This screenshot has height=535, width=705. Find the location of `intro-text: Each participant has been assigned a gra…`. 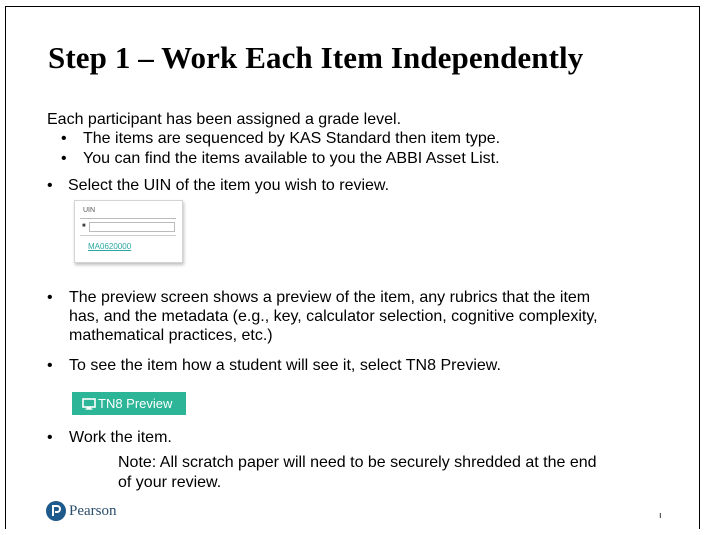

intro-text: Each participant has been assigned a gra… is located at coordinates (224, 119).